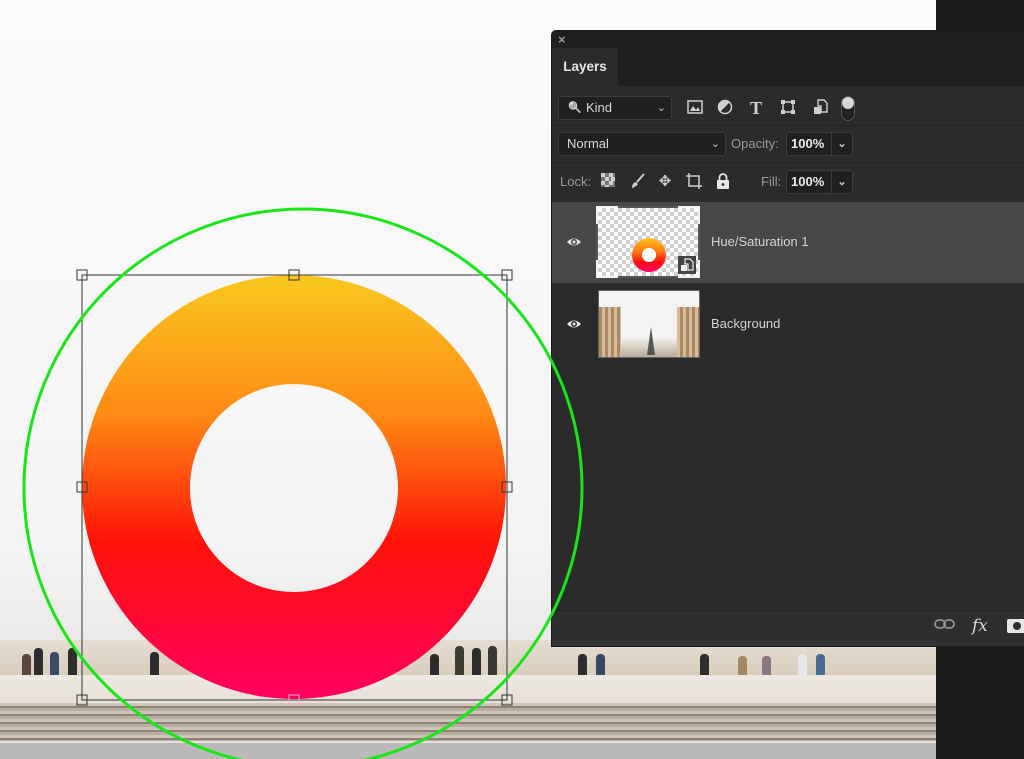  I want to click on transform-handle-left, so click(82, 487).